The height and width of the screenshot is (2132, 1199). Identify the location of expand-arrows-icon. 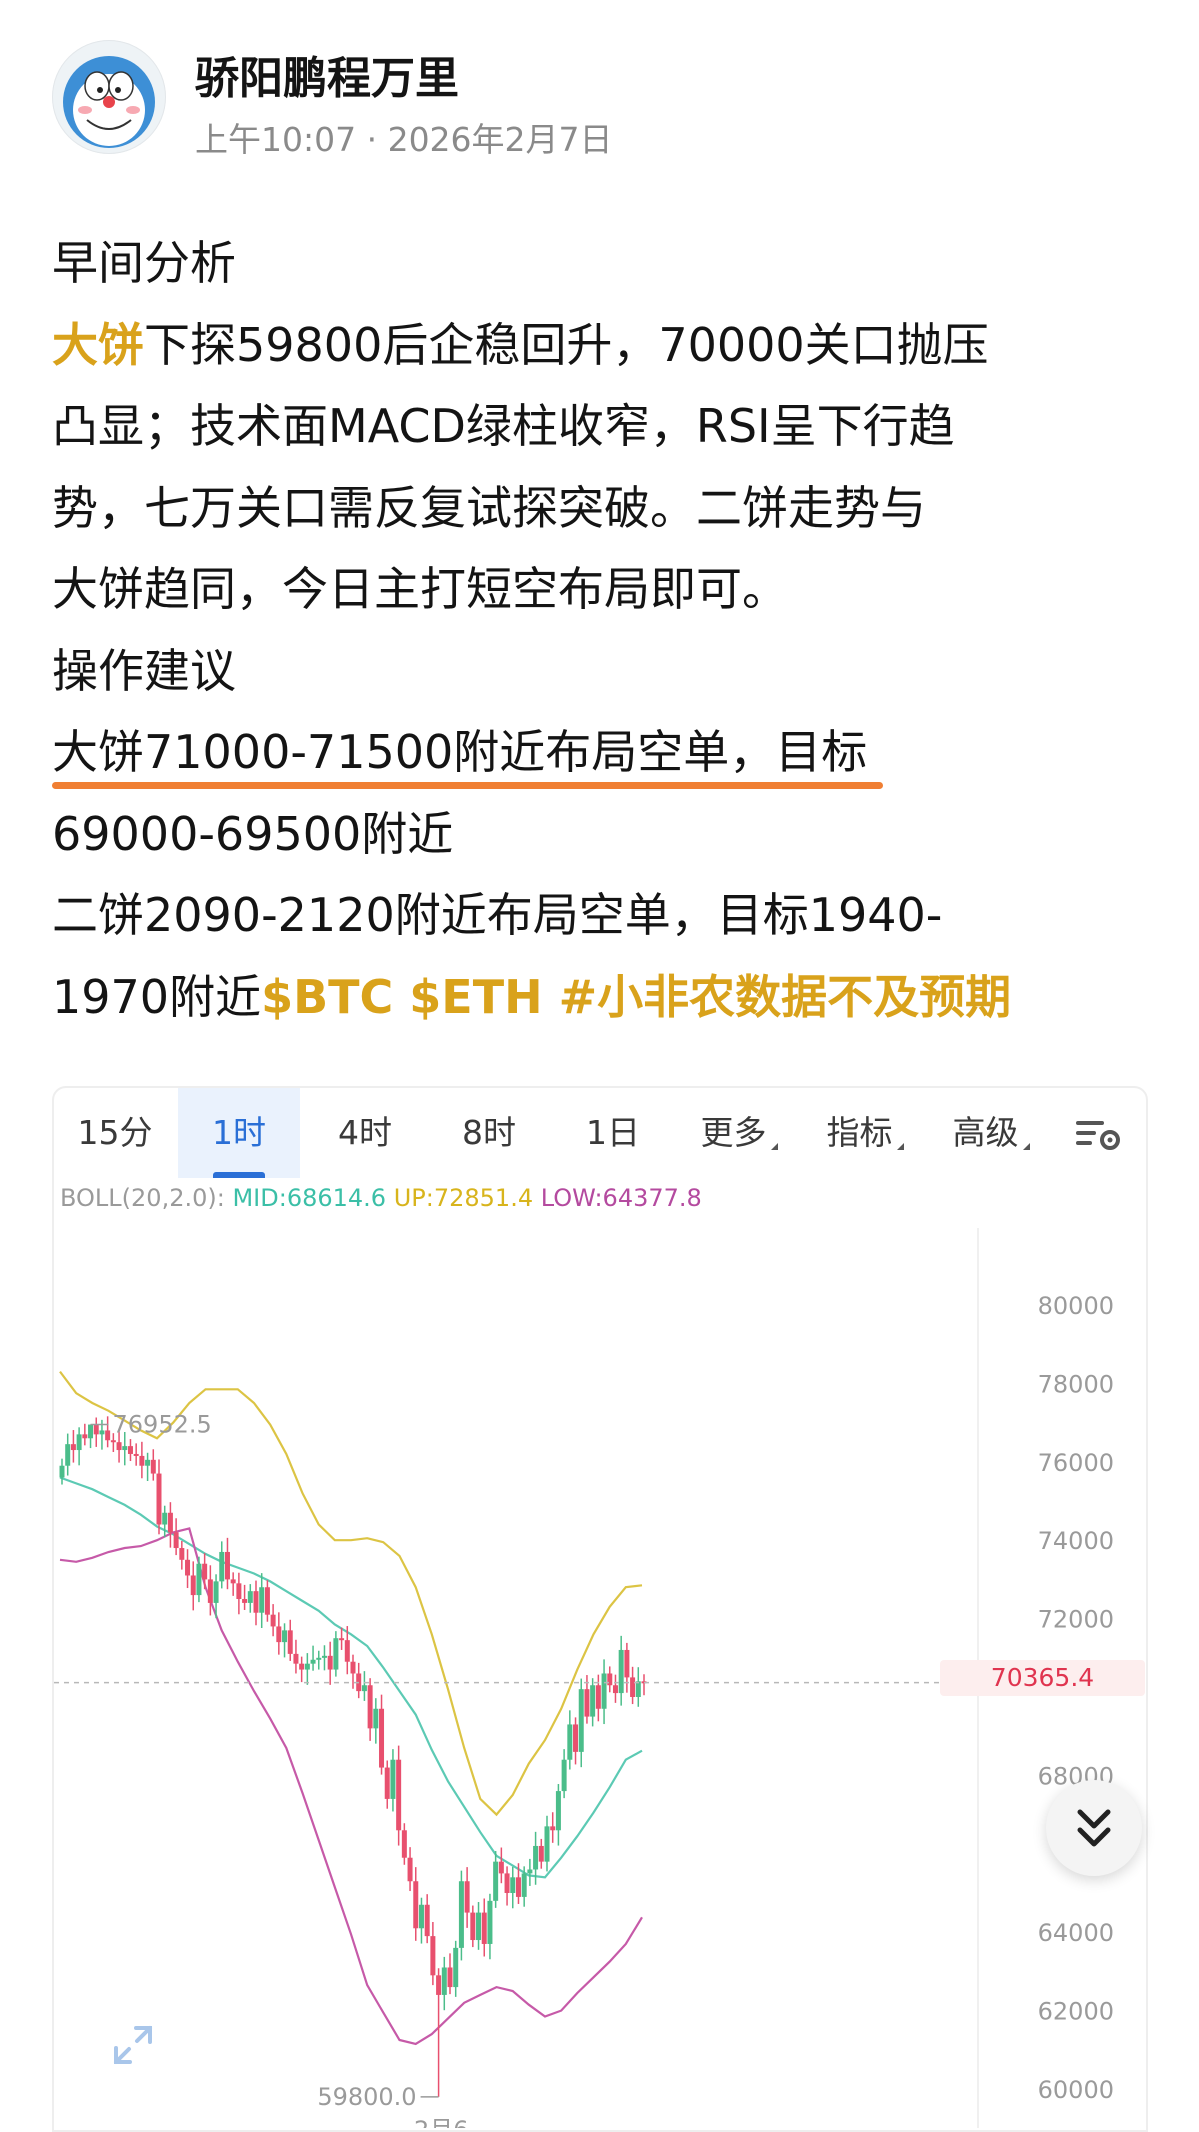
(133, 2045).